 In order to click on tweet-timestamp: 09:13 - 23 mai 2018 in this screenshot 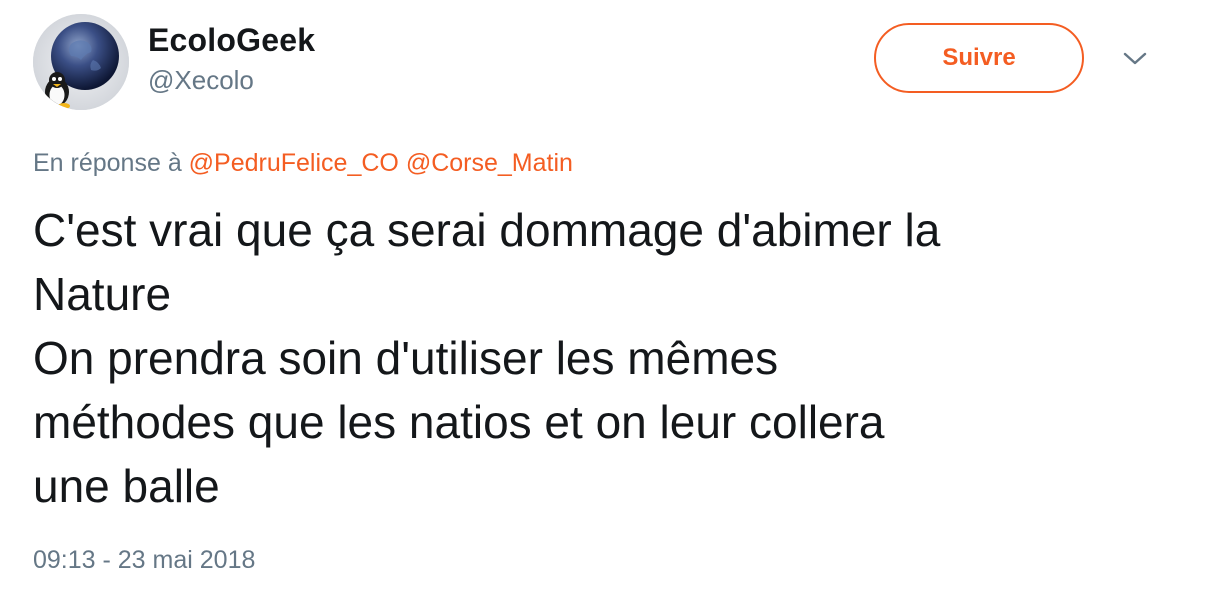, I will do `click(144, 560)`.